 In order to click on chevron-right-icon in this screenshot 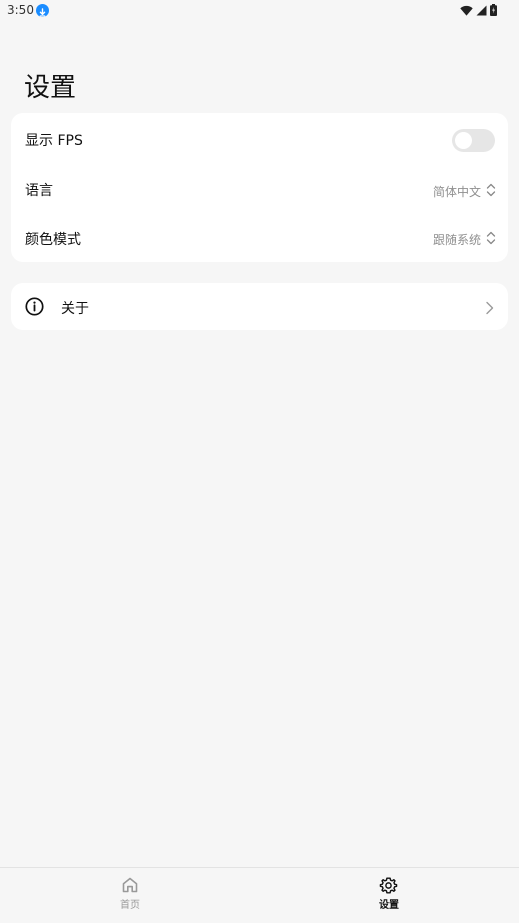, I will do `click(489, 309)`.